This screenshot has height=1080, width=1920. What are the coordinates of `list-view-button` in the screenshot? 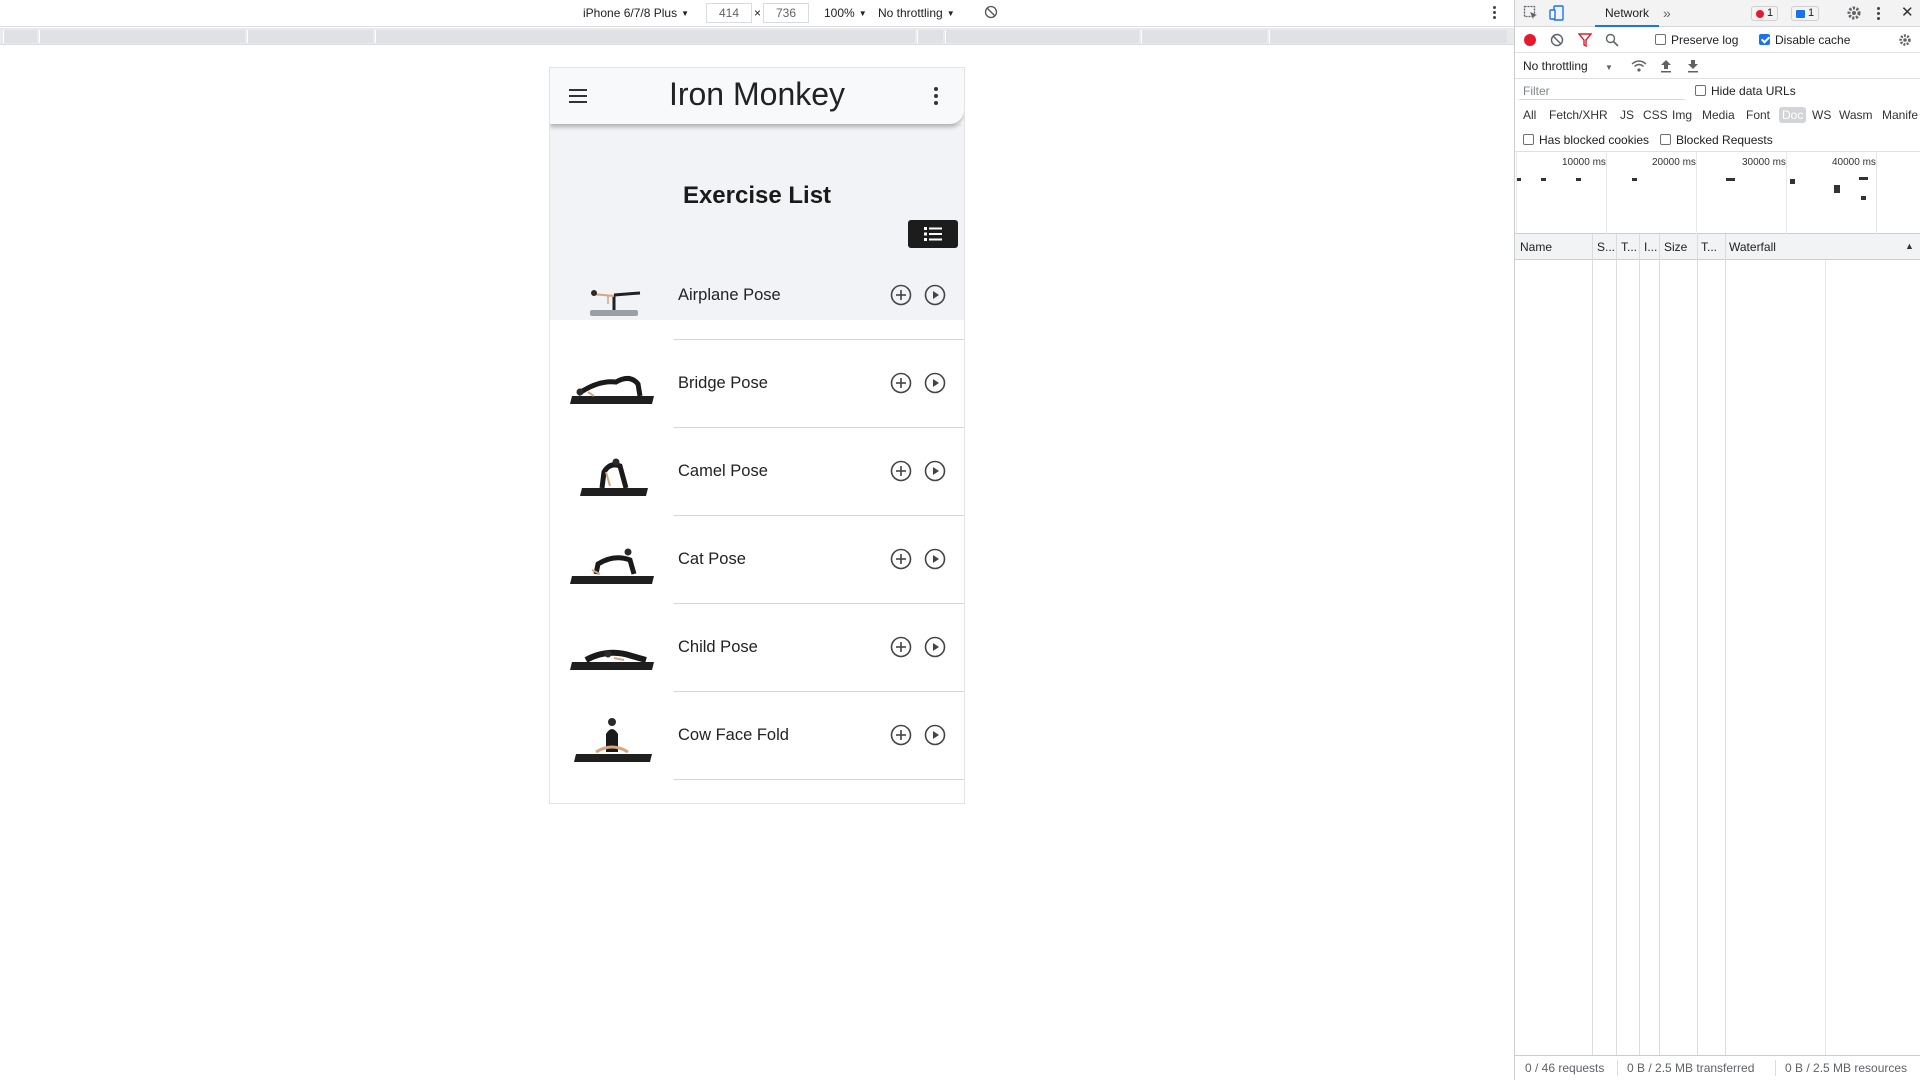 It's located at (933, 234).